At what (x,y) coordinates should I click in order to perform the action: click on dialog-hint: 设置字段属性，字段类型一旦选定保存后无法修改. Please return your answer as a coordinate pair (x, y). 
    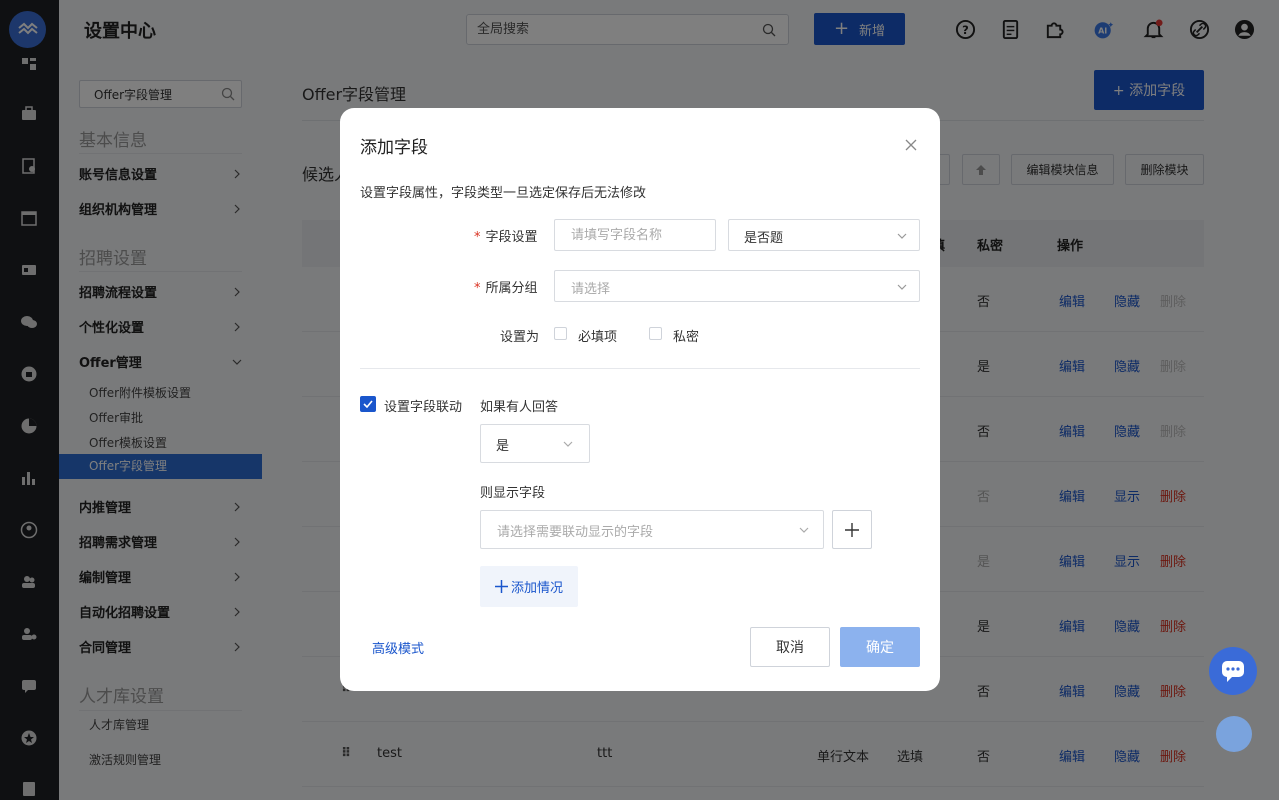
    Looking at the image, I should click on (503, 193).